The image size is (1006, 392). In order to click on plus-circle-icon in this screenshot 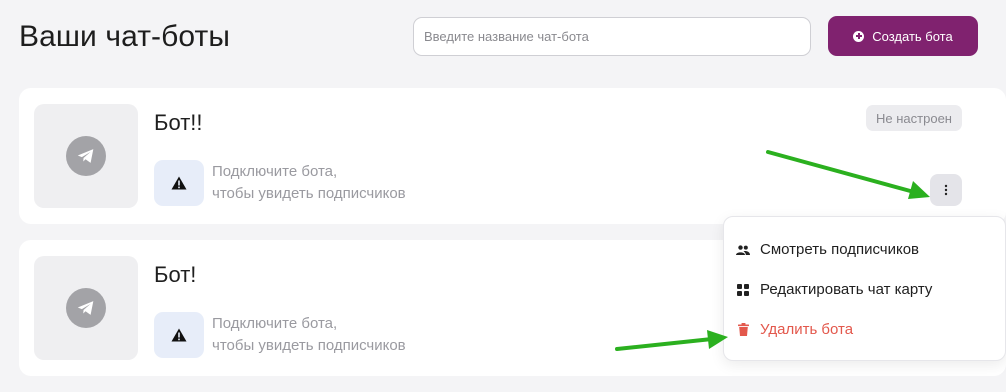, I will do `click(859, 36)`.